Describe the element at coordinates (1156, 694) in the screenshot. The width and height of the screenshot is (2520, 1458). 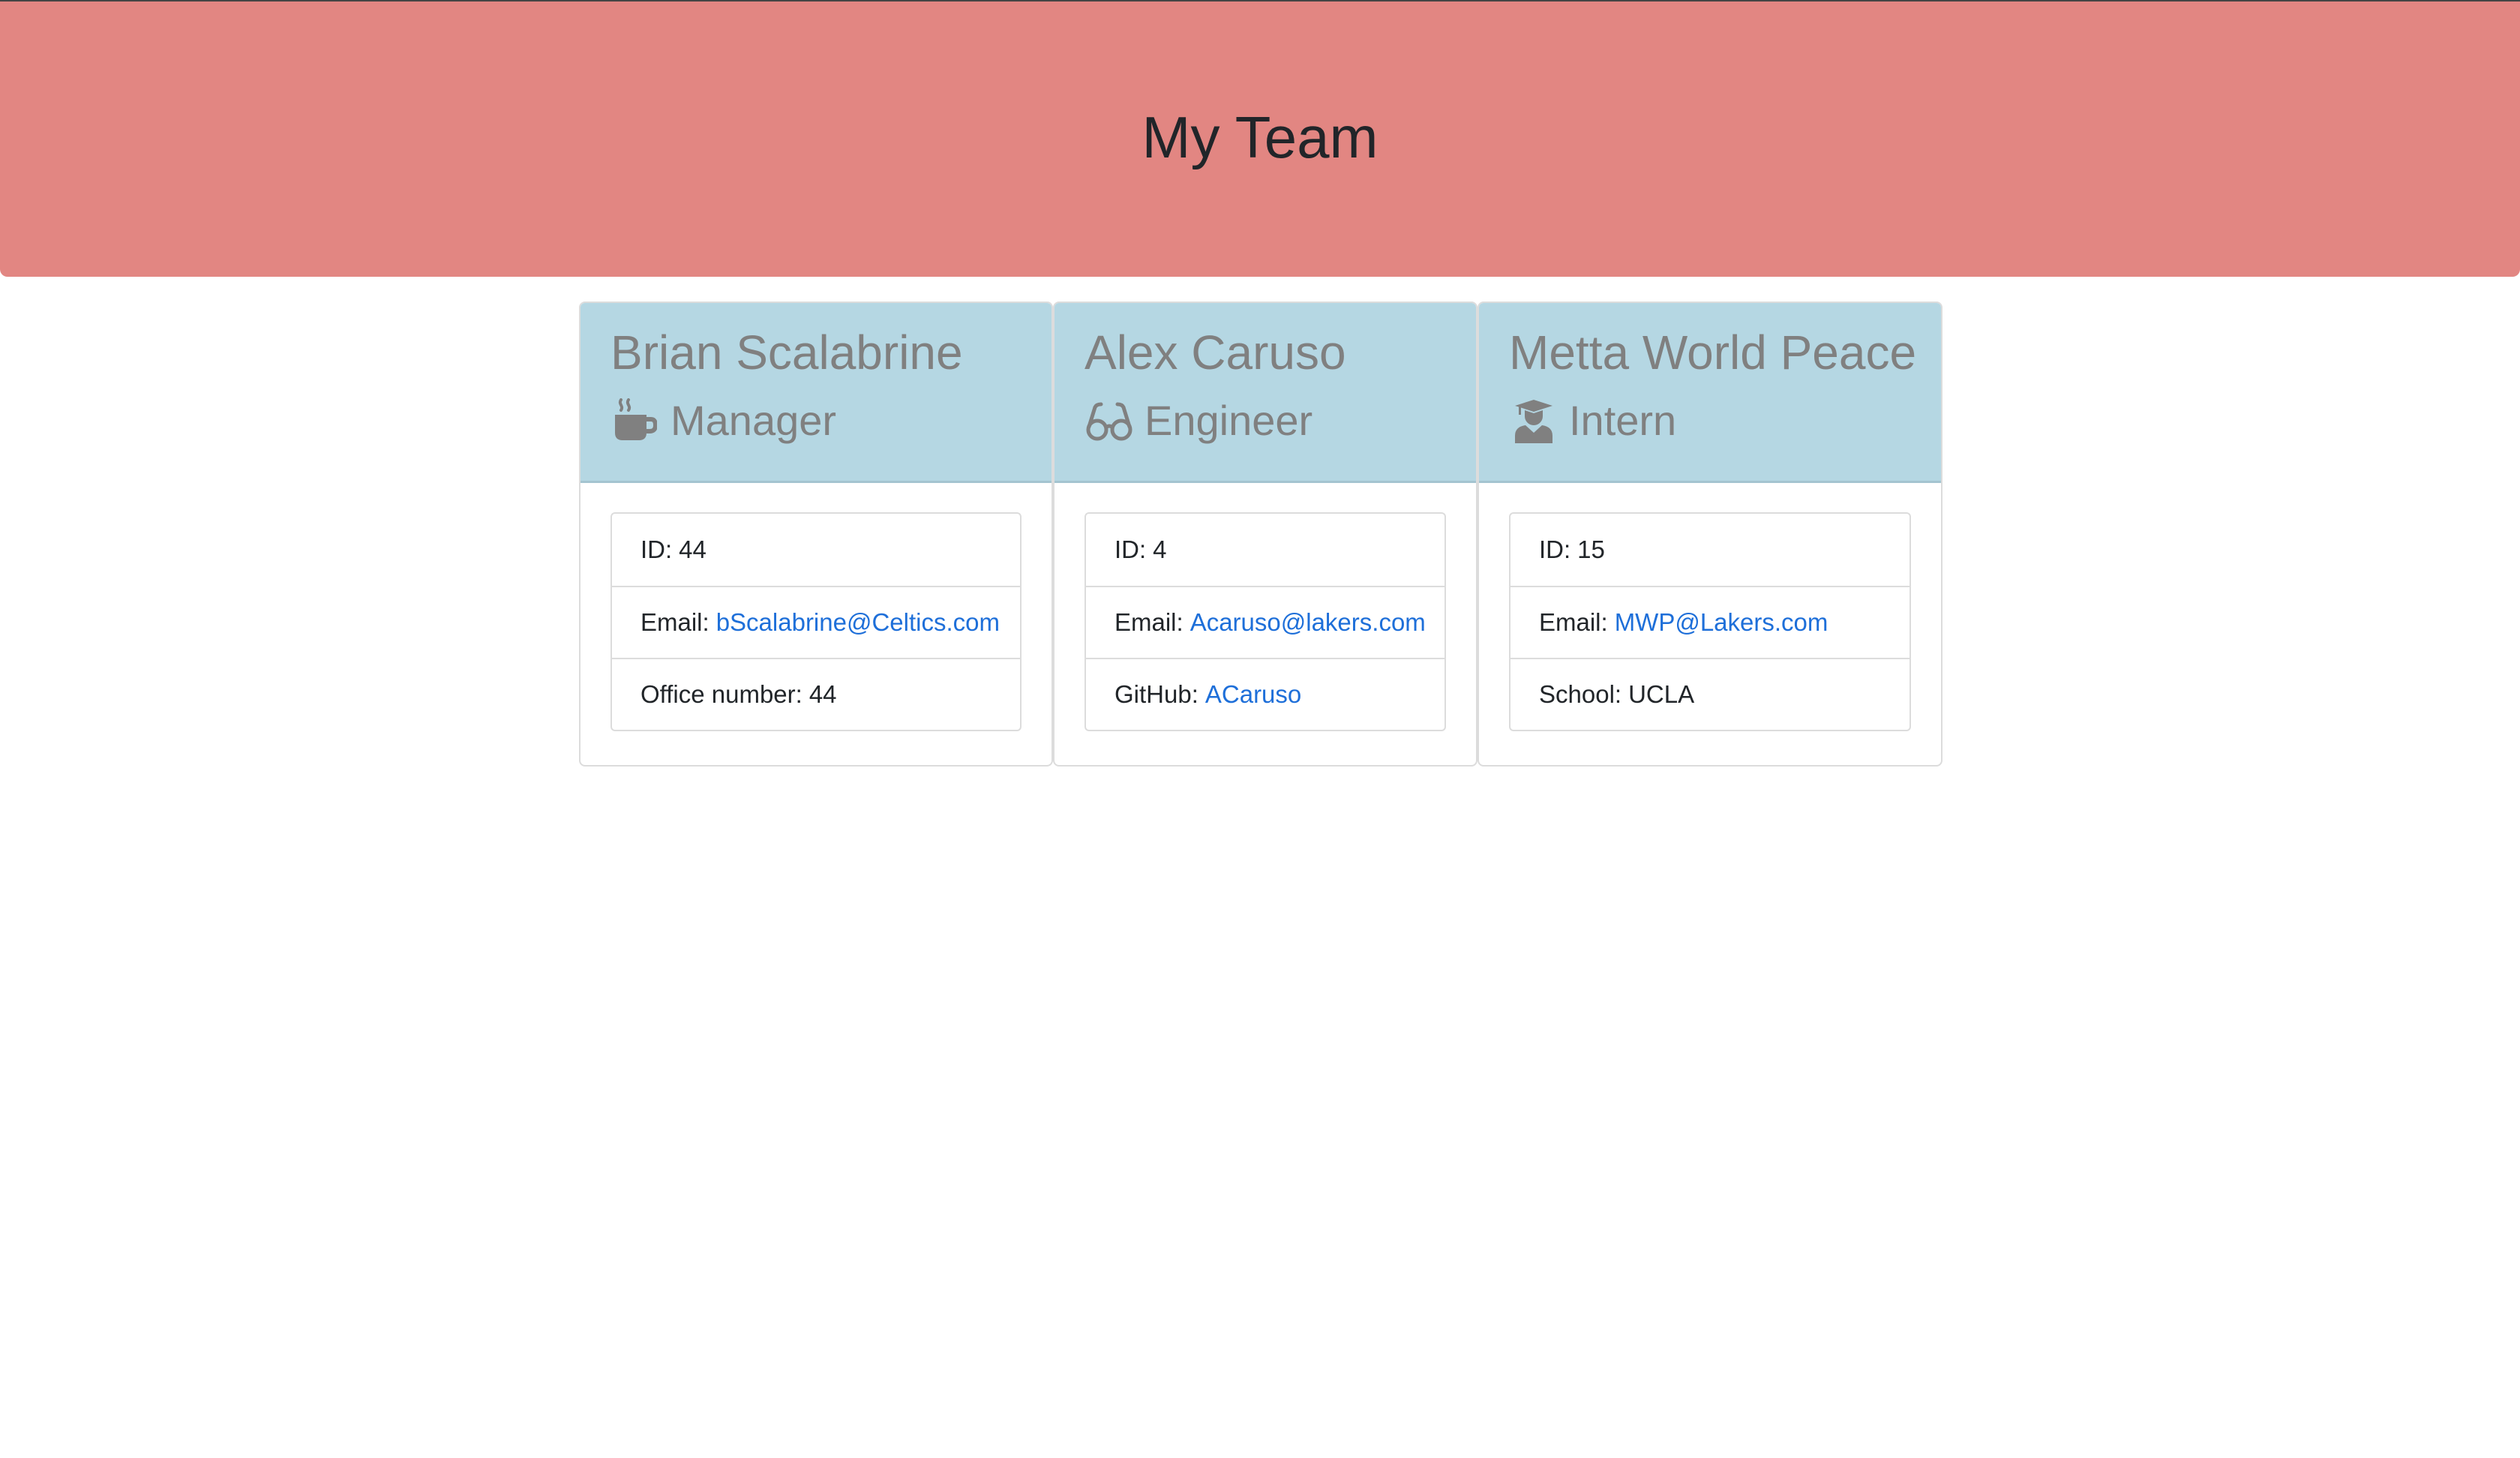
I see `github-label: GitHub:` at that location.